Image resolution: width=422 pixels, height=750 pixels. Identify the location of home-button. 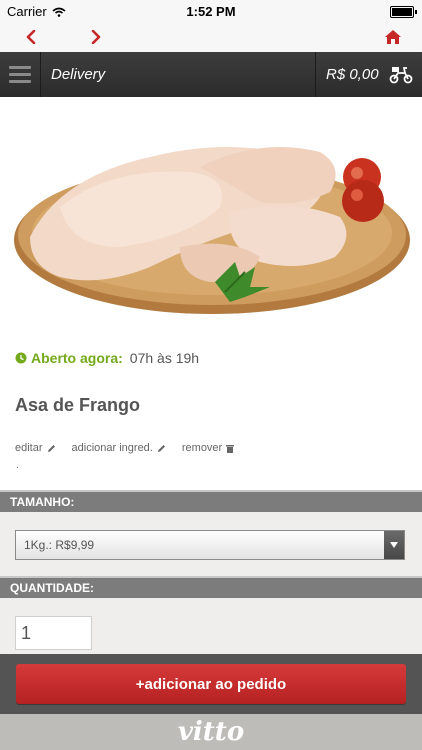
(393, 37).